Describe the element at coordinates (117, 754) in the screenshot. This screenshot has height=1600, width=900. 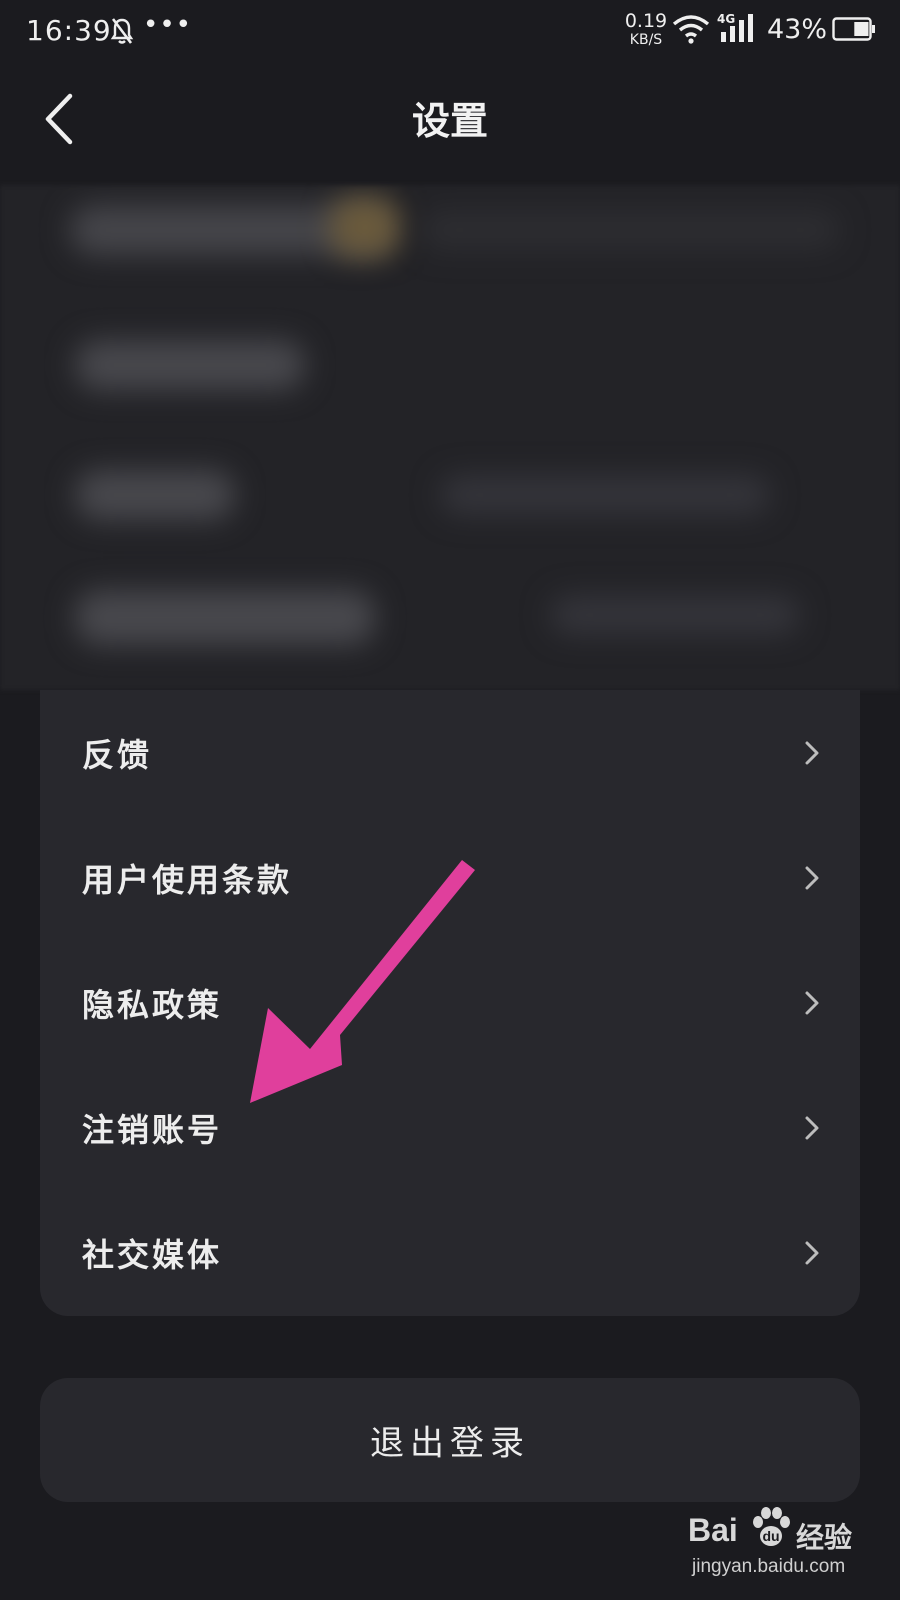
I see `settings-item-label: 反馈` at that location.